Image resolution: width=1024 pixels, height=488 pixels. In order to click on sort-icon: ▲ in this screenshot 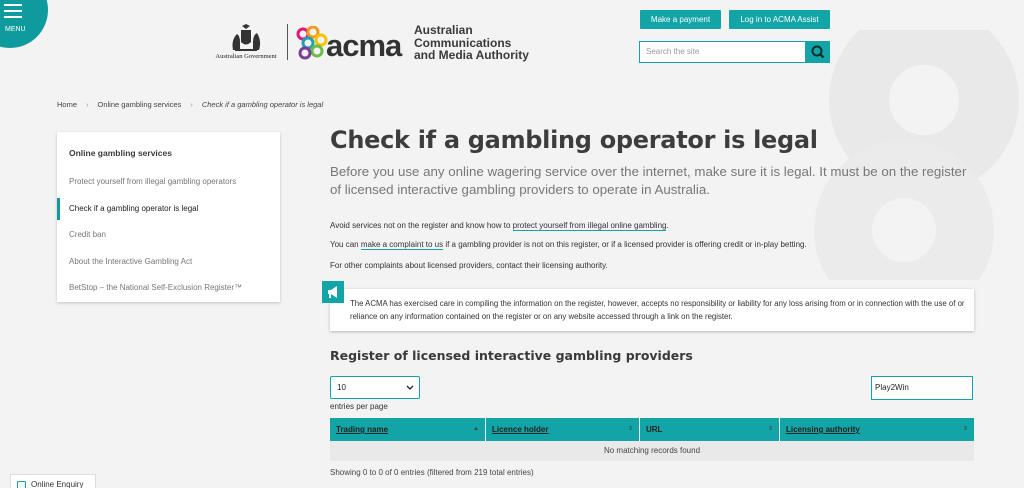, I will do `click(476, 429)`.